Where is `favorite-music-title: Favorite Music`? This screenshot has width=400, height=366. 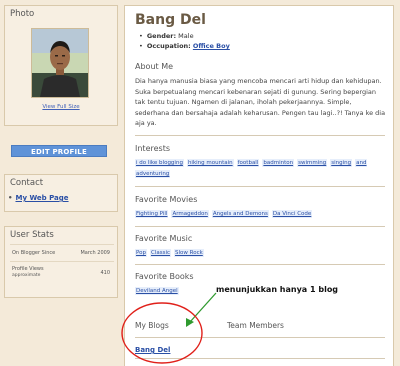
favorite-music-title: Favorite Music is located at coordinates (164, 238).